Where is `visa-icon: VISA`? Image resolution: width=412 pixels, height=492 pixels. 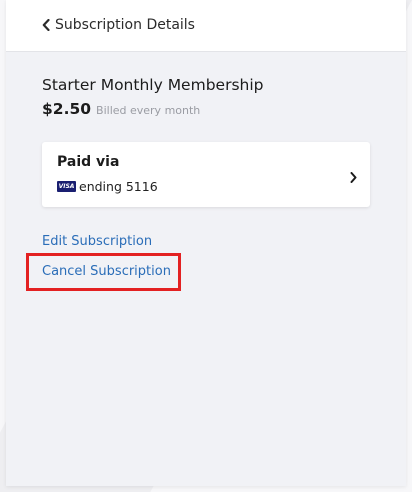
visa-icon: VISA is located at coordinates (66, 186).